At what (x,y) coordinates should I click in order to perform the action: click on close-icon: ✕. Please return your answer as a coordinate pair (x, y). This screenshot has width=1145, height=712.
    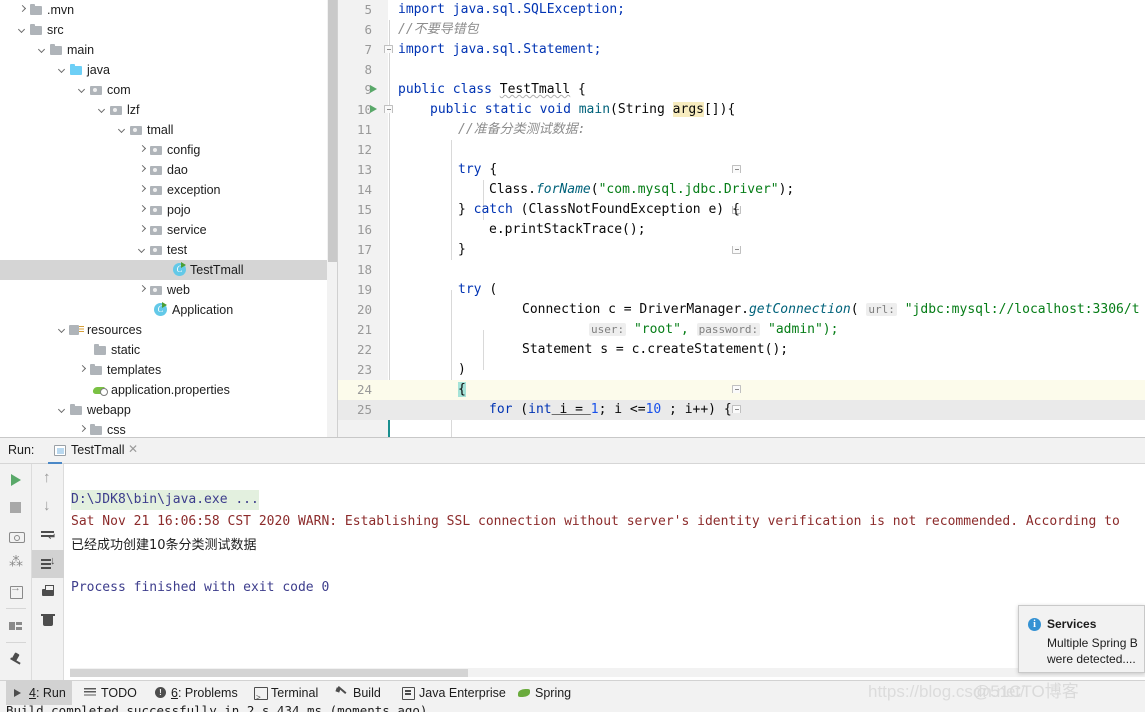
    Looking at the image, I should click on (133, 449).